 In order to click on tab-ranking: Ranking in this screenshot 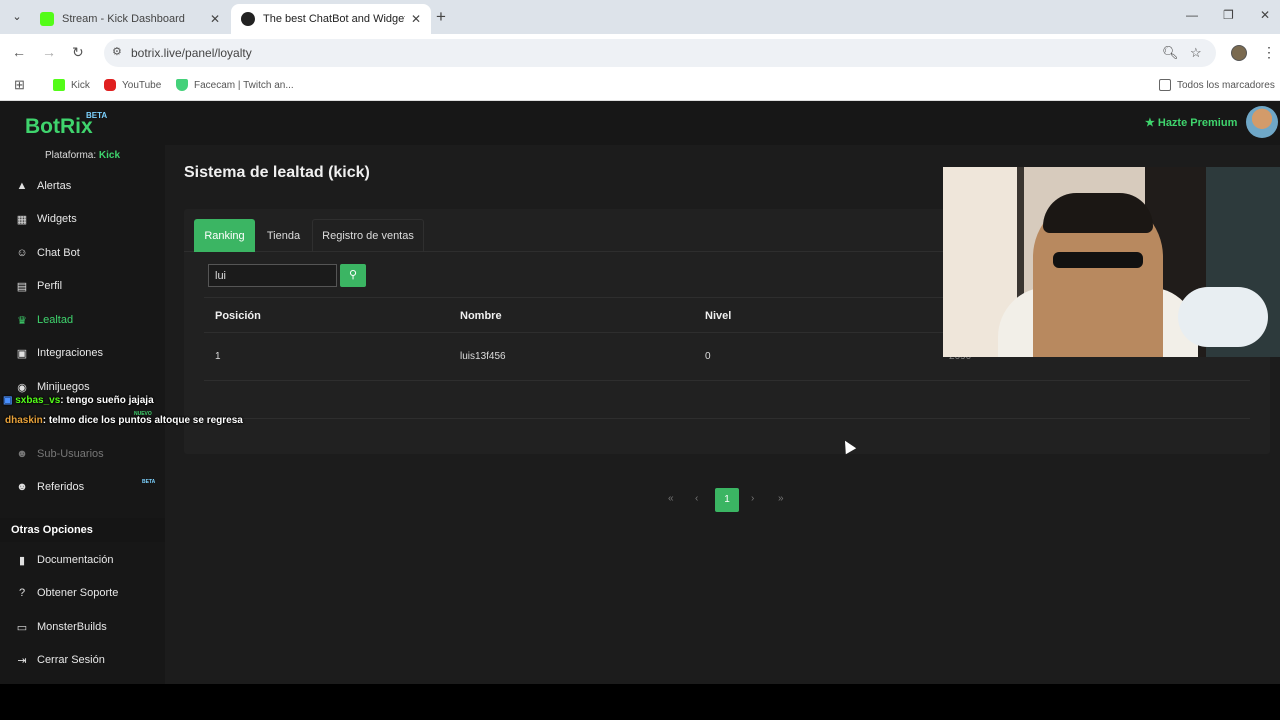, I will do `click(224, 235)`.